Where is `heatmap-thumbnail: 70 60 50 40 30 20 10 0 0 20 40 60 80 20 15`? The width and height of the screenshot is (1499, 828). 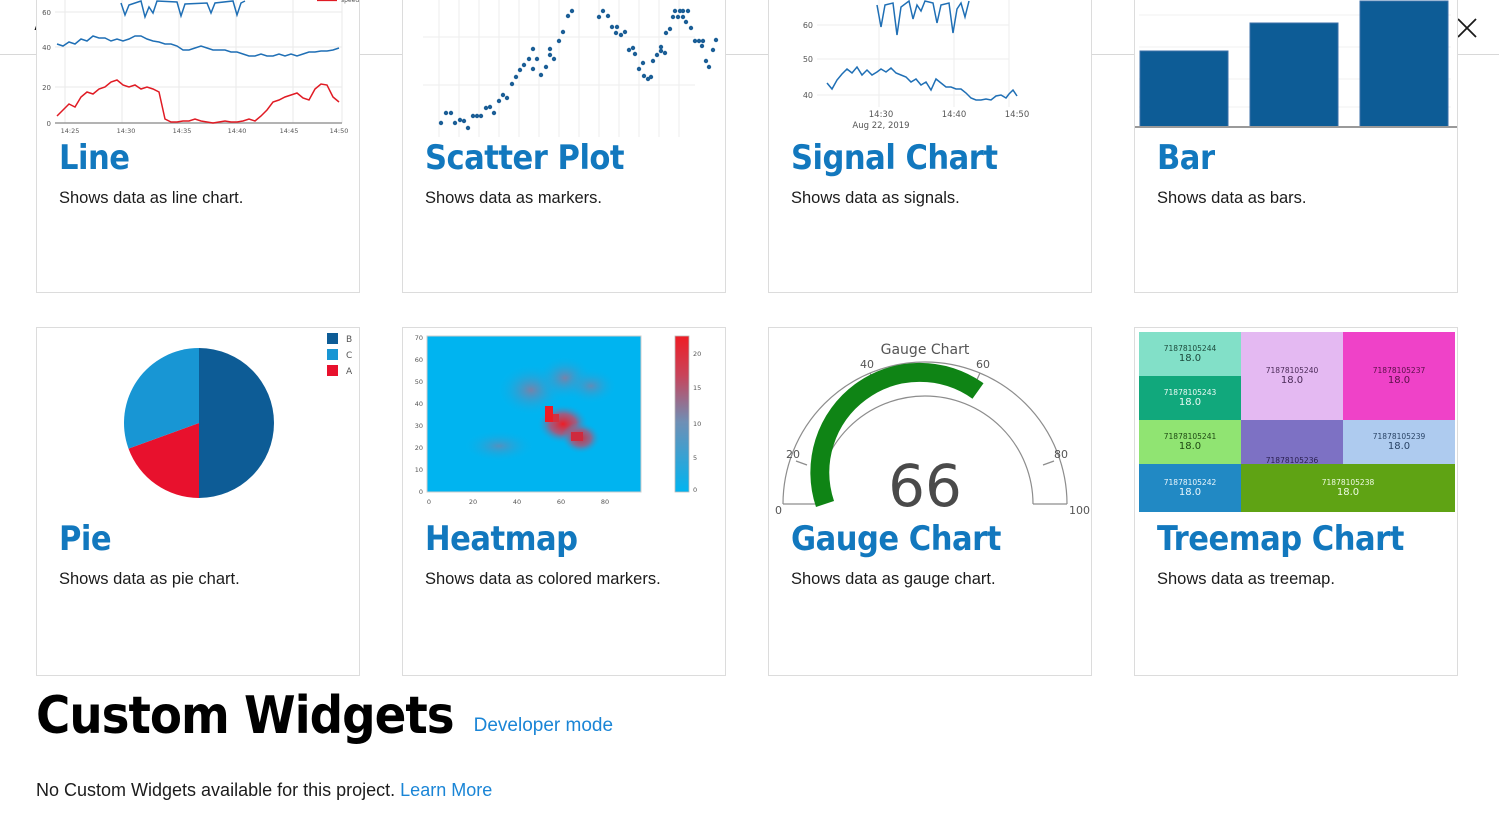
heatmap-thumbnail: 70 60 50 40 30 20 10 0 0 20 40 60 80 20 15 is located at coordinates (564, 423).